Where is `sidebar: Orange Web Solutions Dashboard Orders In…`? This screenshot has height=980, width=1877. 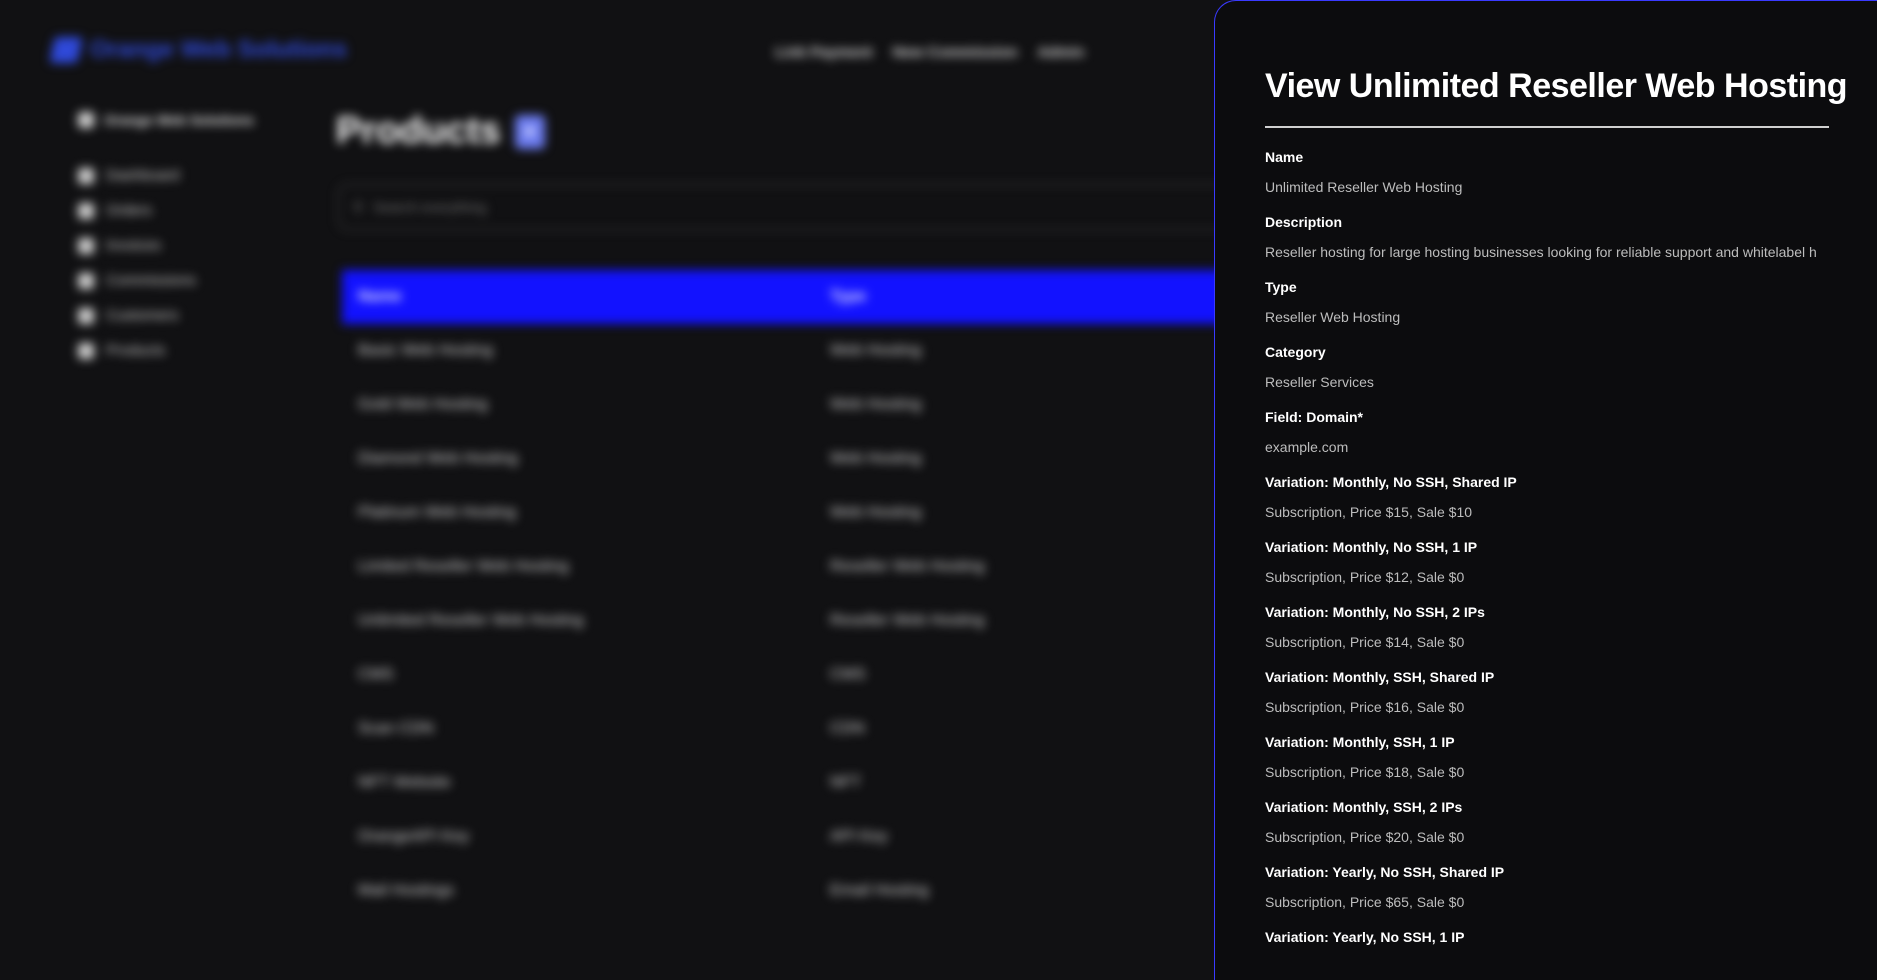
sidebar: Orange Web Solutions Dashboard Orders In… is located at coordinates (188, 240).